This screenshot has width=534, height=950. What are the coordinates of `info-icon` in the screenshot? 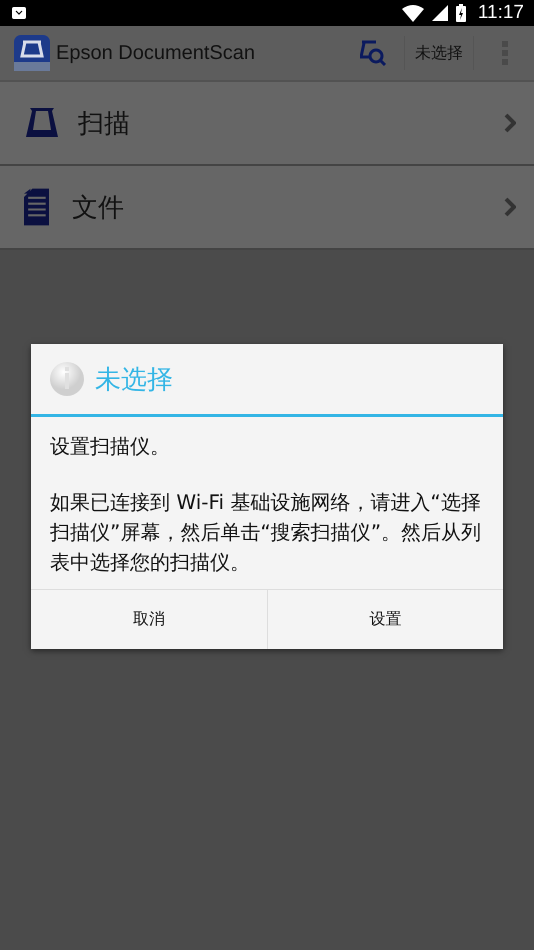 It's located at (67, 379).